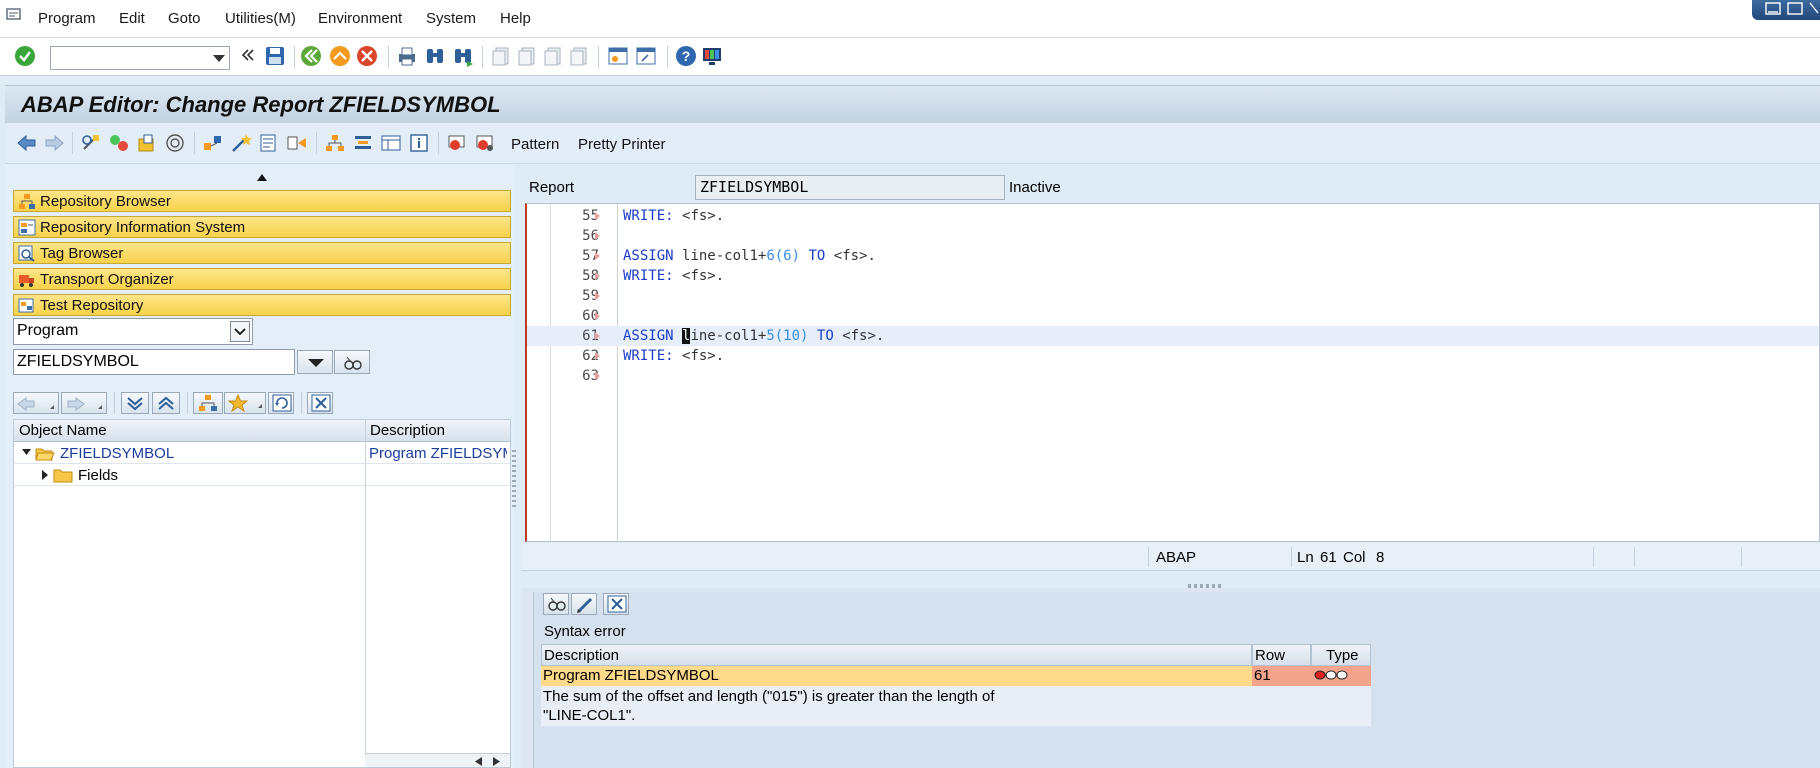 The width and height of the screenshot is (1820, 768). What do you see at coordinates (98, 475) in the screenshot?
I see `tree-node-name: Fields` at bounding box center [98, 475].